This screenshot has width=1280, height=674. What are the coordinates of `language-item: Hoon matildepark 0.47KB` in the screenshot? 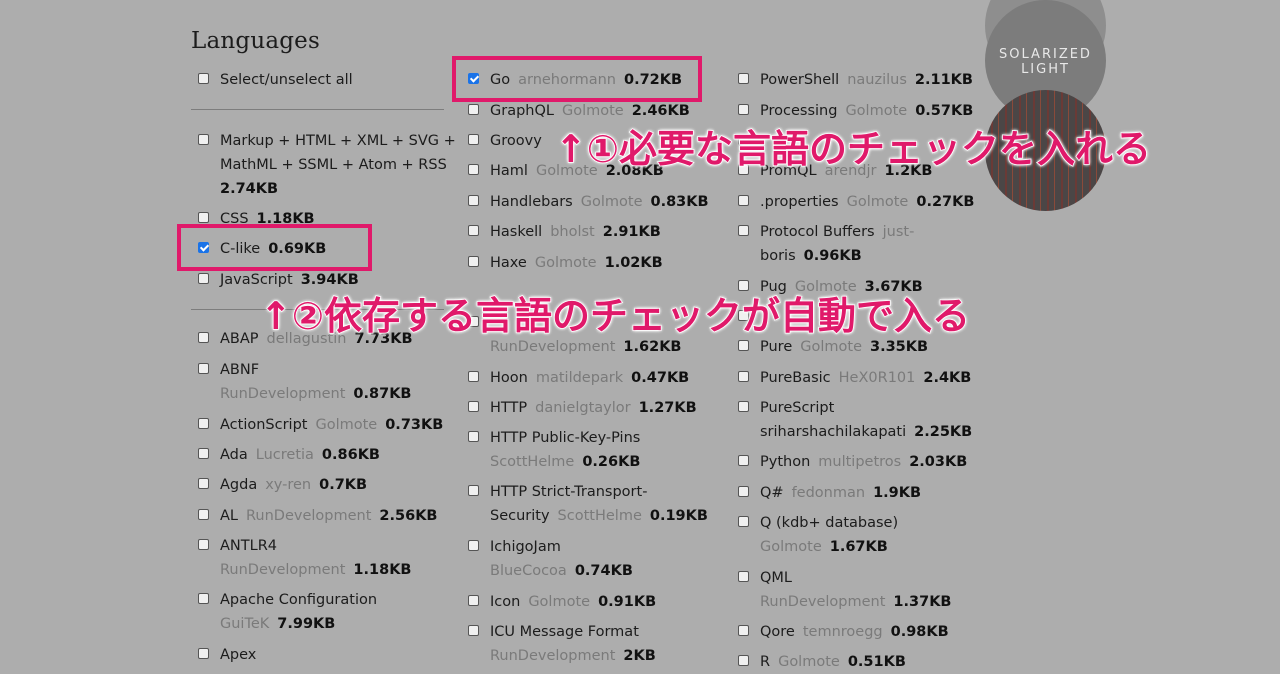 It's located at (578, 378).